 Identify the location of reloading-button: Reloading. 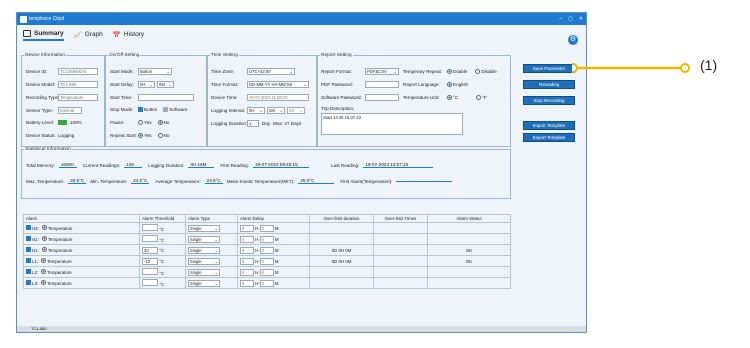
(549, 84).